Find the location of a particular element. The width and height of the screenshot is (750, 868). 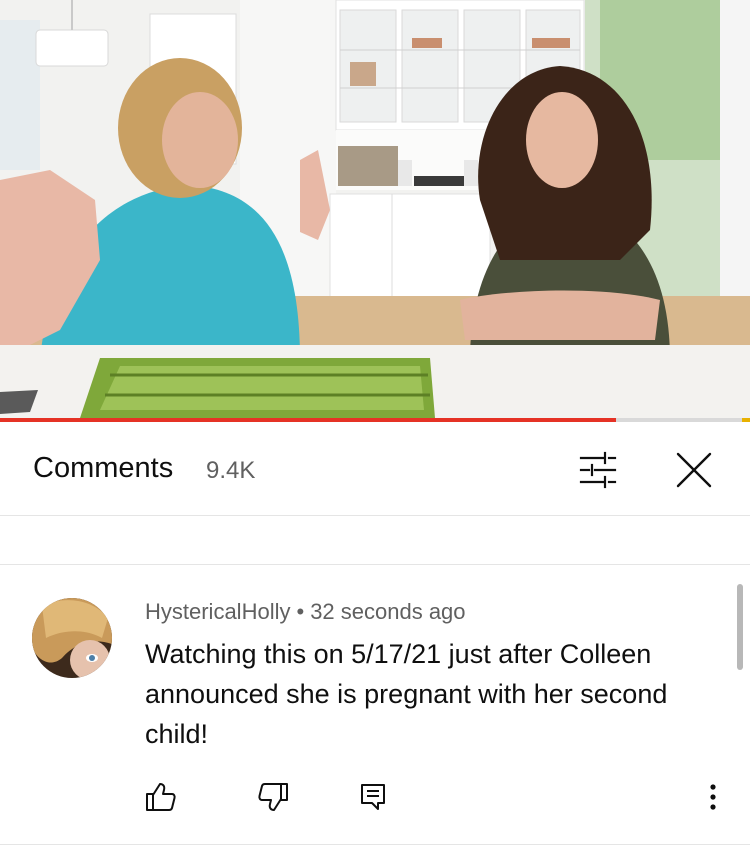

thumbs-up-icon is located at coordinates (161, 797).